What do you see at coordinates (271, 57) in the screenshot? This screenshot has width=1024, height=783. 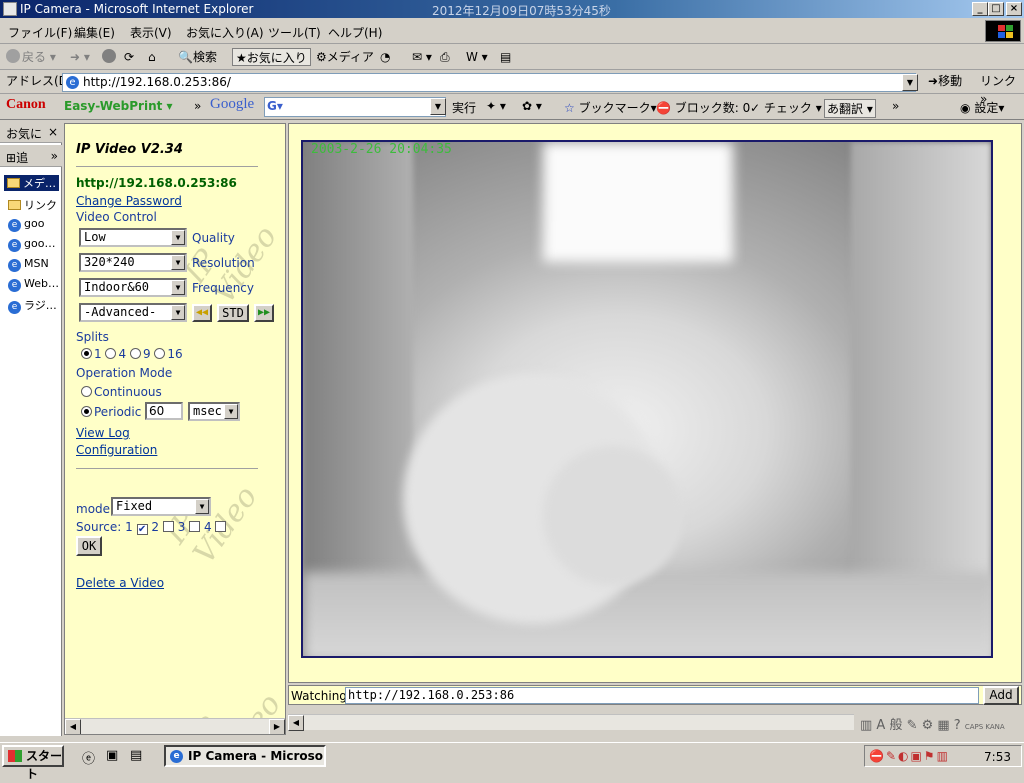 I see `favorites-button: ★お気に入り` at bounding box center [271, 57].